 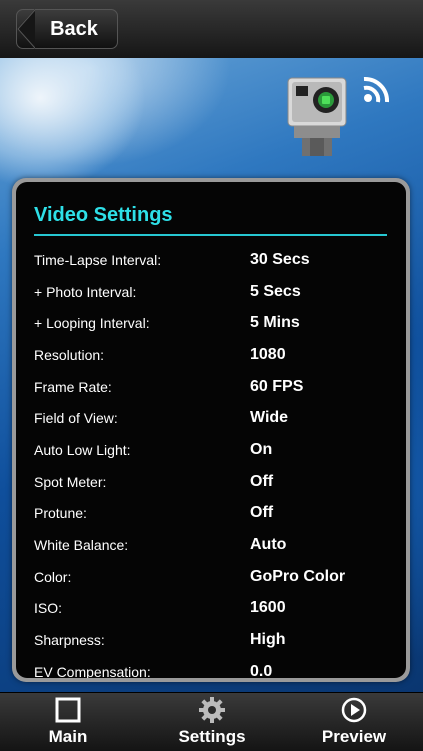 I want to click on setting-value: GoPro Color, so click(x=298, y=576).